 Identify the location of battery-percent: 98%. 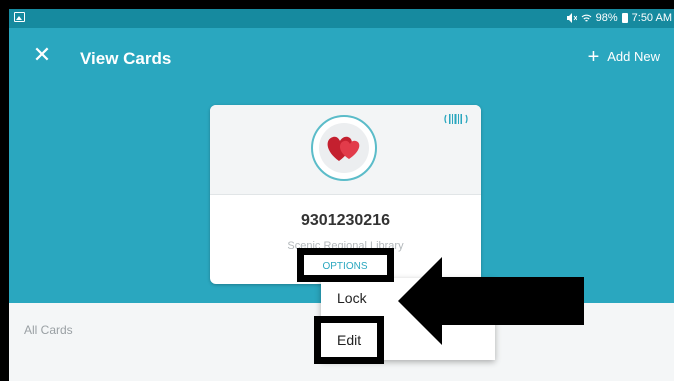
(606, 18).